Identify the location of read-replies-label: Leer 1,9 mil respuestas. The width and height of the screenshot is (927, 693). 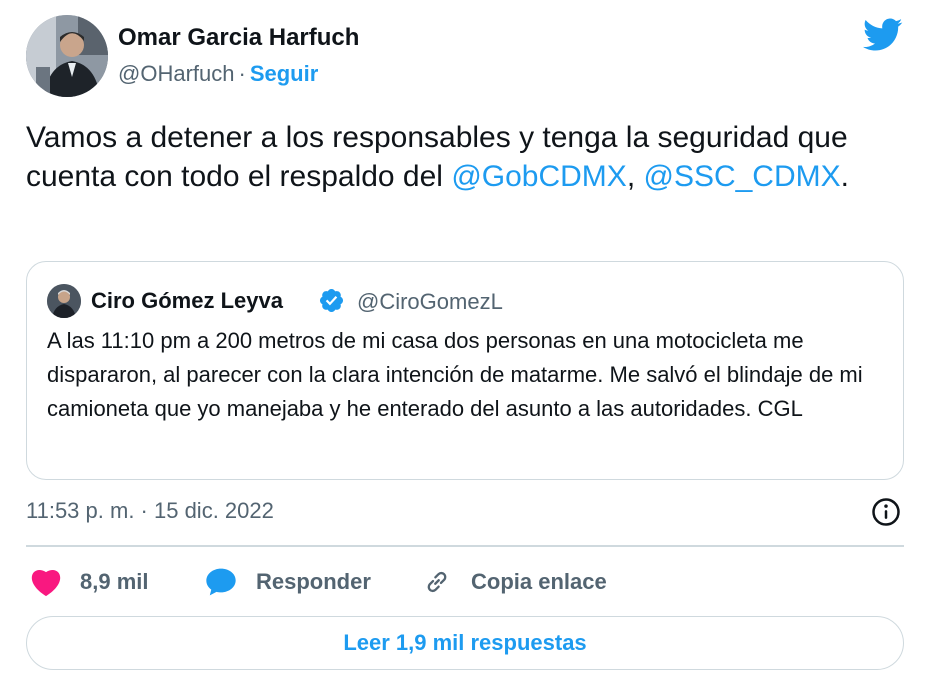
(465, 642).